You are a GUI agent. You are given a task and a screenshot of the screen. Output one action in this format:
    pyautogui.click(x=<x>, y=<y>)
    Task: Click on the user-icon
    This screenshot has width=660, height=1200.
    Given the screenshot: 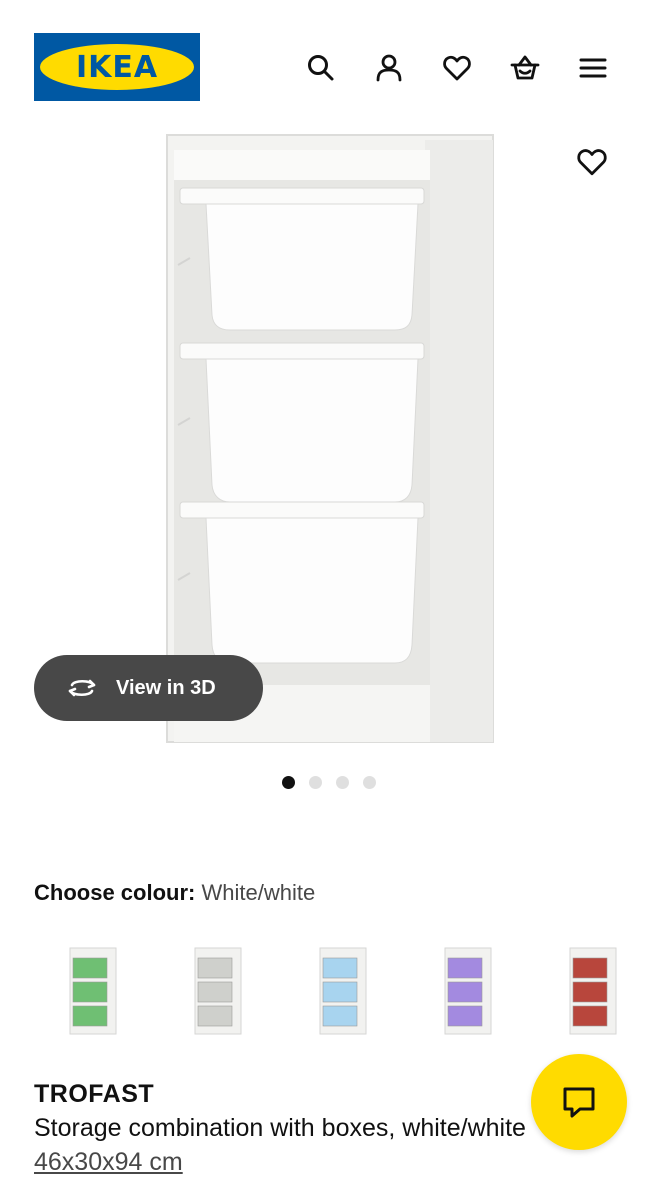 What is the action you would take?
    pyautogui.click(x=389, y=68)
    